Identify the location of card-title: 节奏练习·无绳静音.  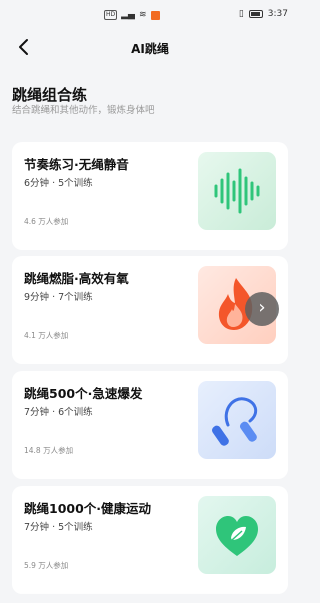
(76, 164).